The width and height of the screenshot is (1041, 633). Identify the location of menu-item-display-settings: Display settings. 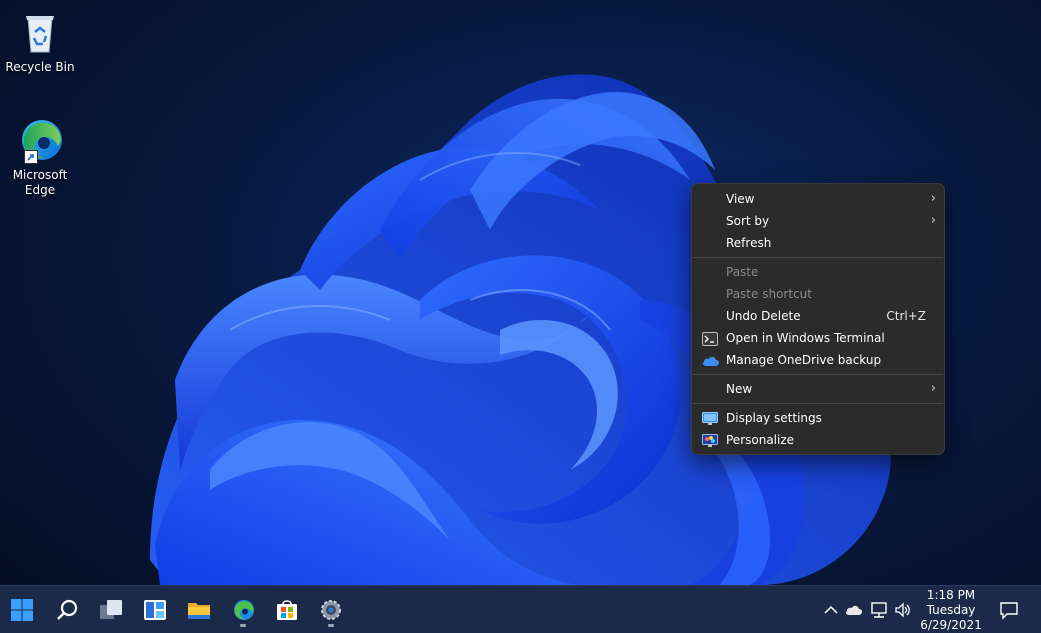
(818, 418).